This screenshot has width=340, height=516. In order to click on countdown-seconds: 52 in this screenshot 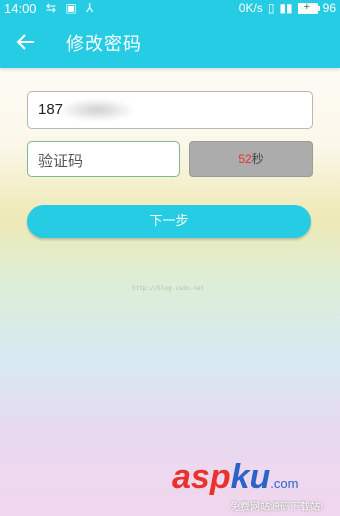, I will do `click(245, 159)`.